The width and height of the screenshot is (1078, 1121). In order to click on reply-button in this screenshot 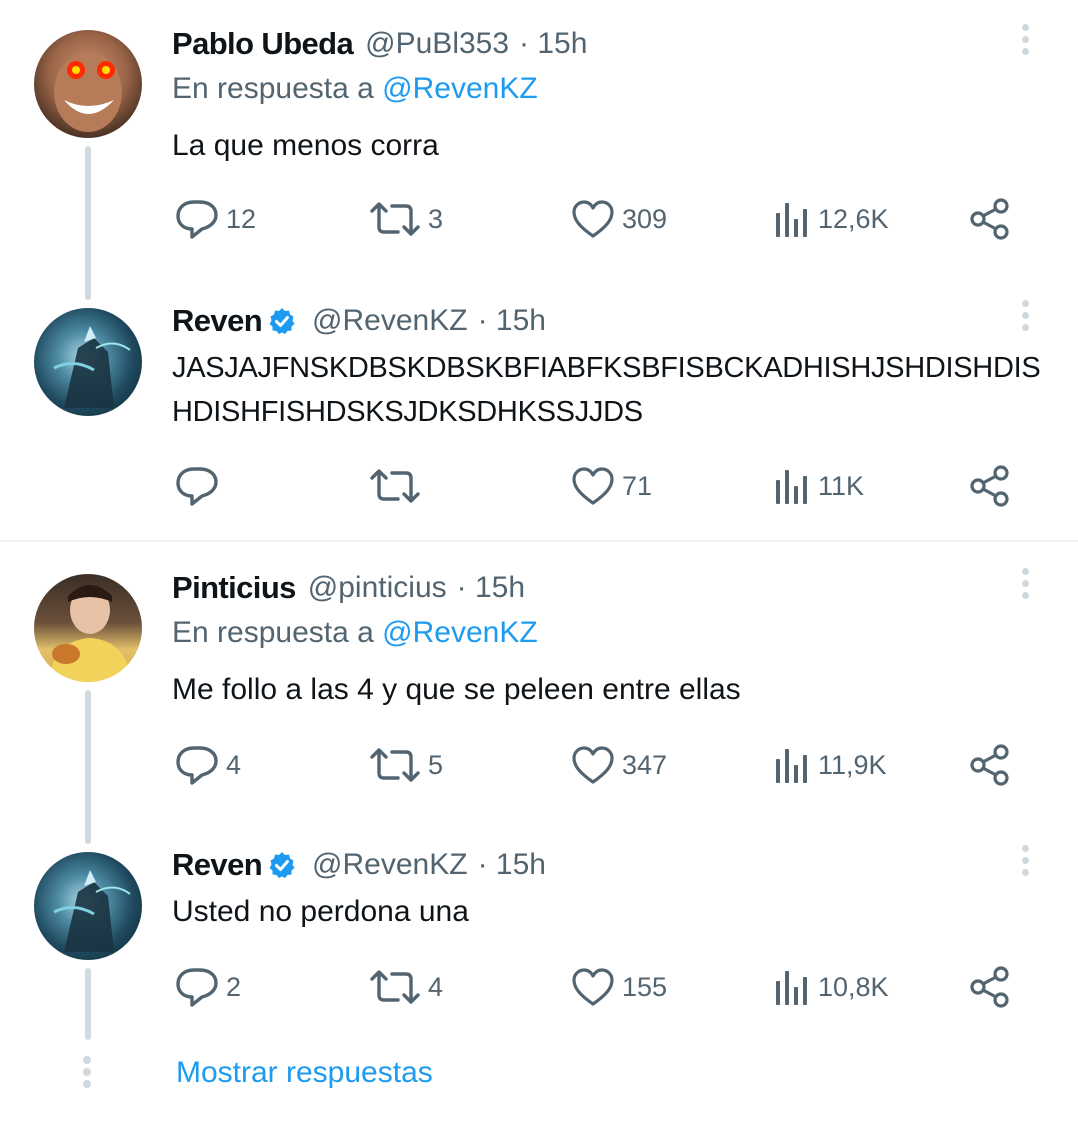, I will do `click(200, 486)`.